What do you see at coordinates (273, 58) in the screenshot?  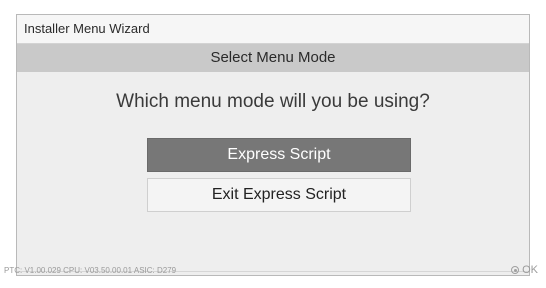 I see `menu-mode-header: Select Menu Mode` at bounding box center [273, 58].